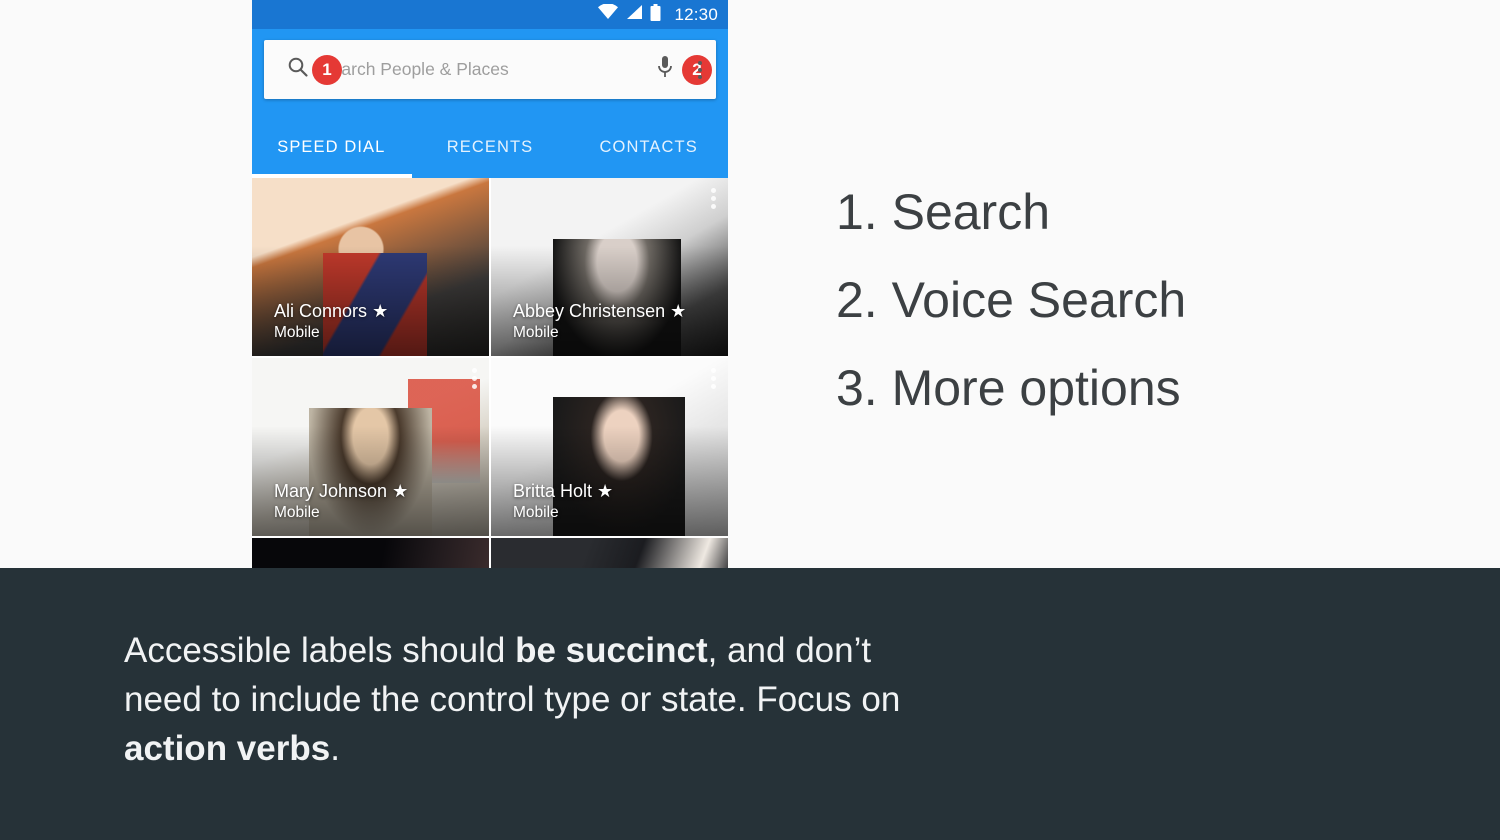 The width and height of the screenshot is (1500, 840). Describe the element at coordinates (320, 650) in the screenshot. I see `caption-part-1: Accessible labels should` at that location.